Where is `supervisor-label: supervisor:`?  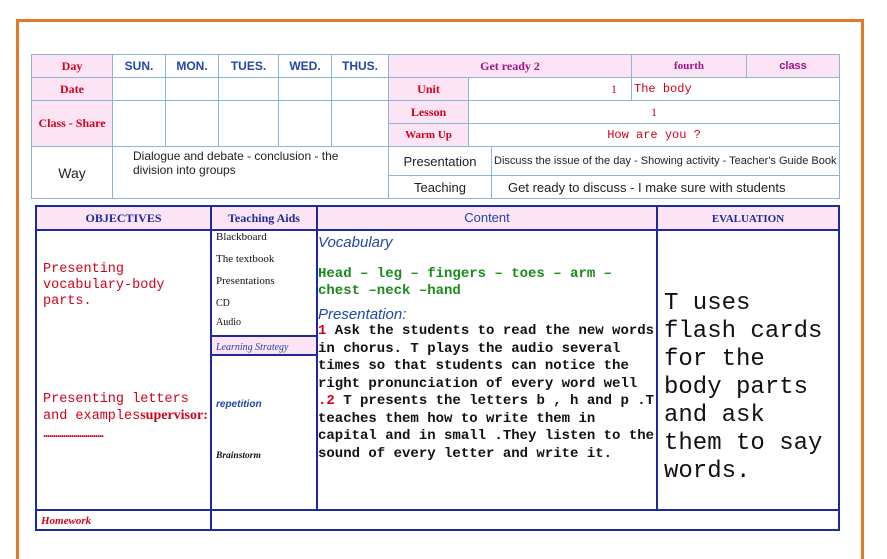
supervisor-label: supervisor: is located at coordinates (174, 415).